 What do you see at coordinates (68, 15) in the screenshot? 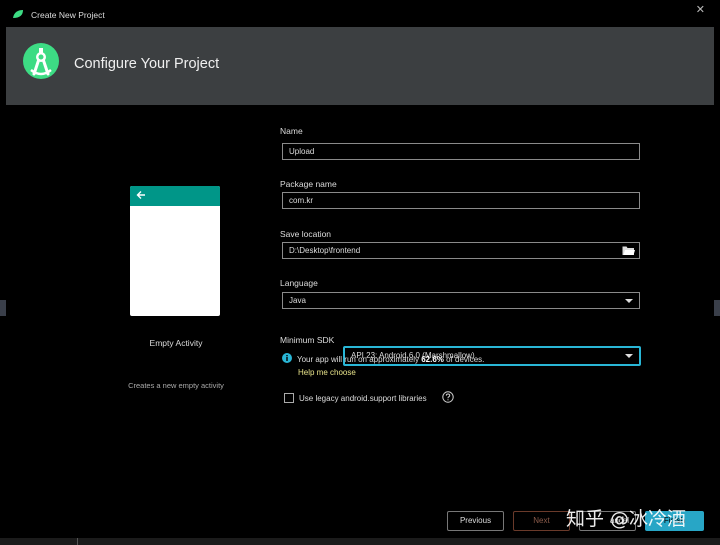
I see `window-title: Create New Project` at bounding box center [68, 15].